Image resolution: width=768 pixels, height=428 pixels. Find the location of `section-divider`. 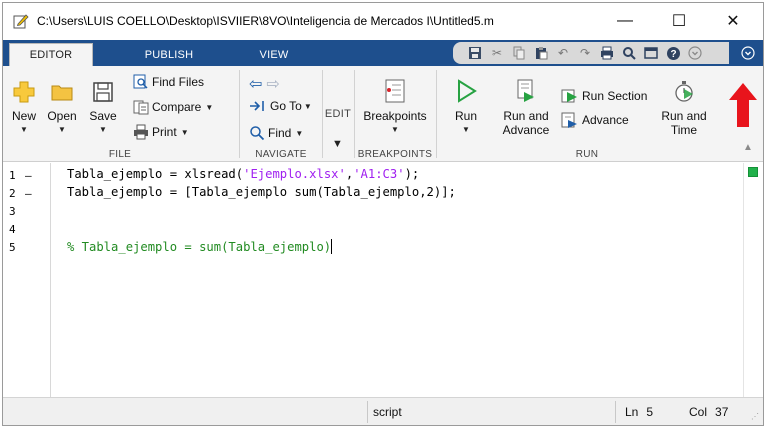

section-divider is located at coordinates (239, 114).